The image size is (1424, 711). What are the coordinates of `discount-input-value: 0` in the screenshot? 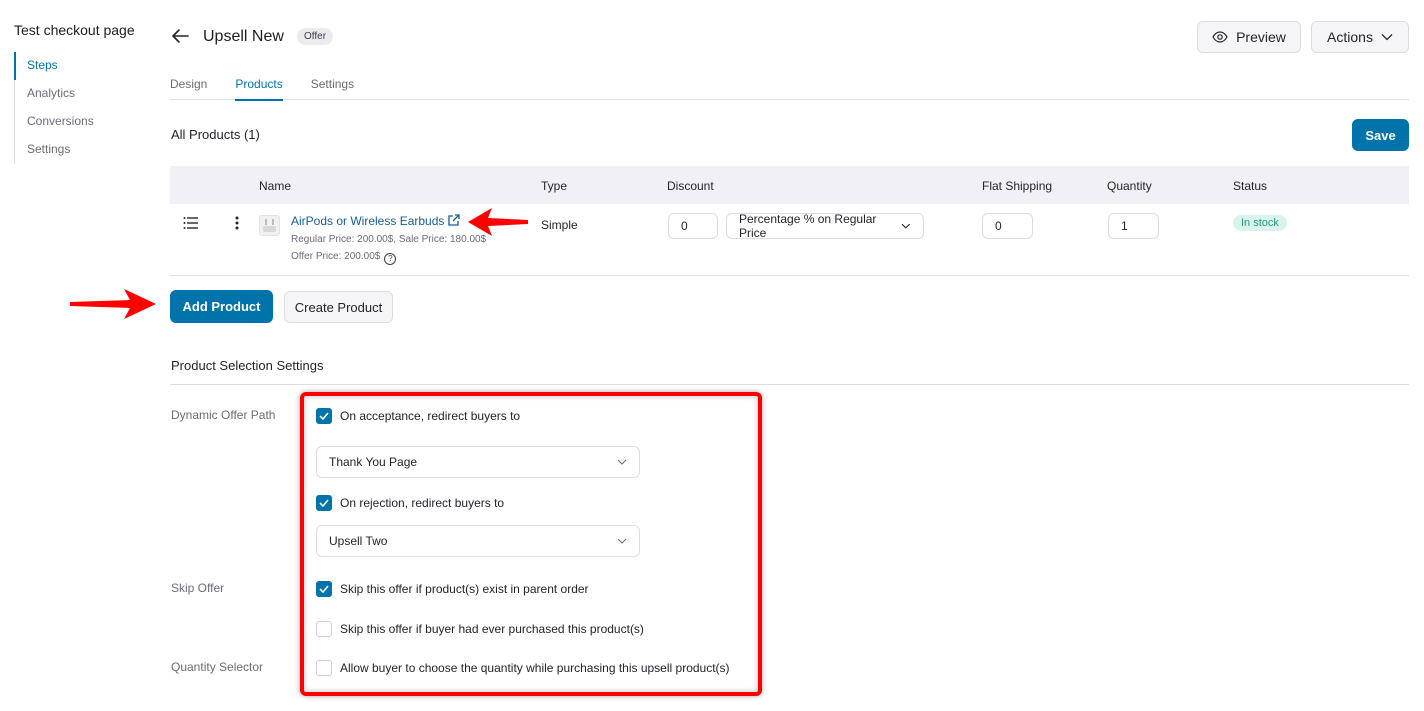 It's located at (684, 226).